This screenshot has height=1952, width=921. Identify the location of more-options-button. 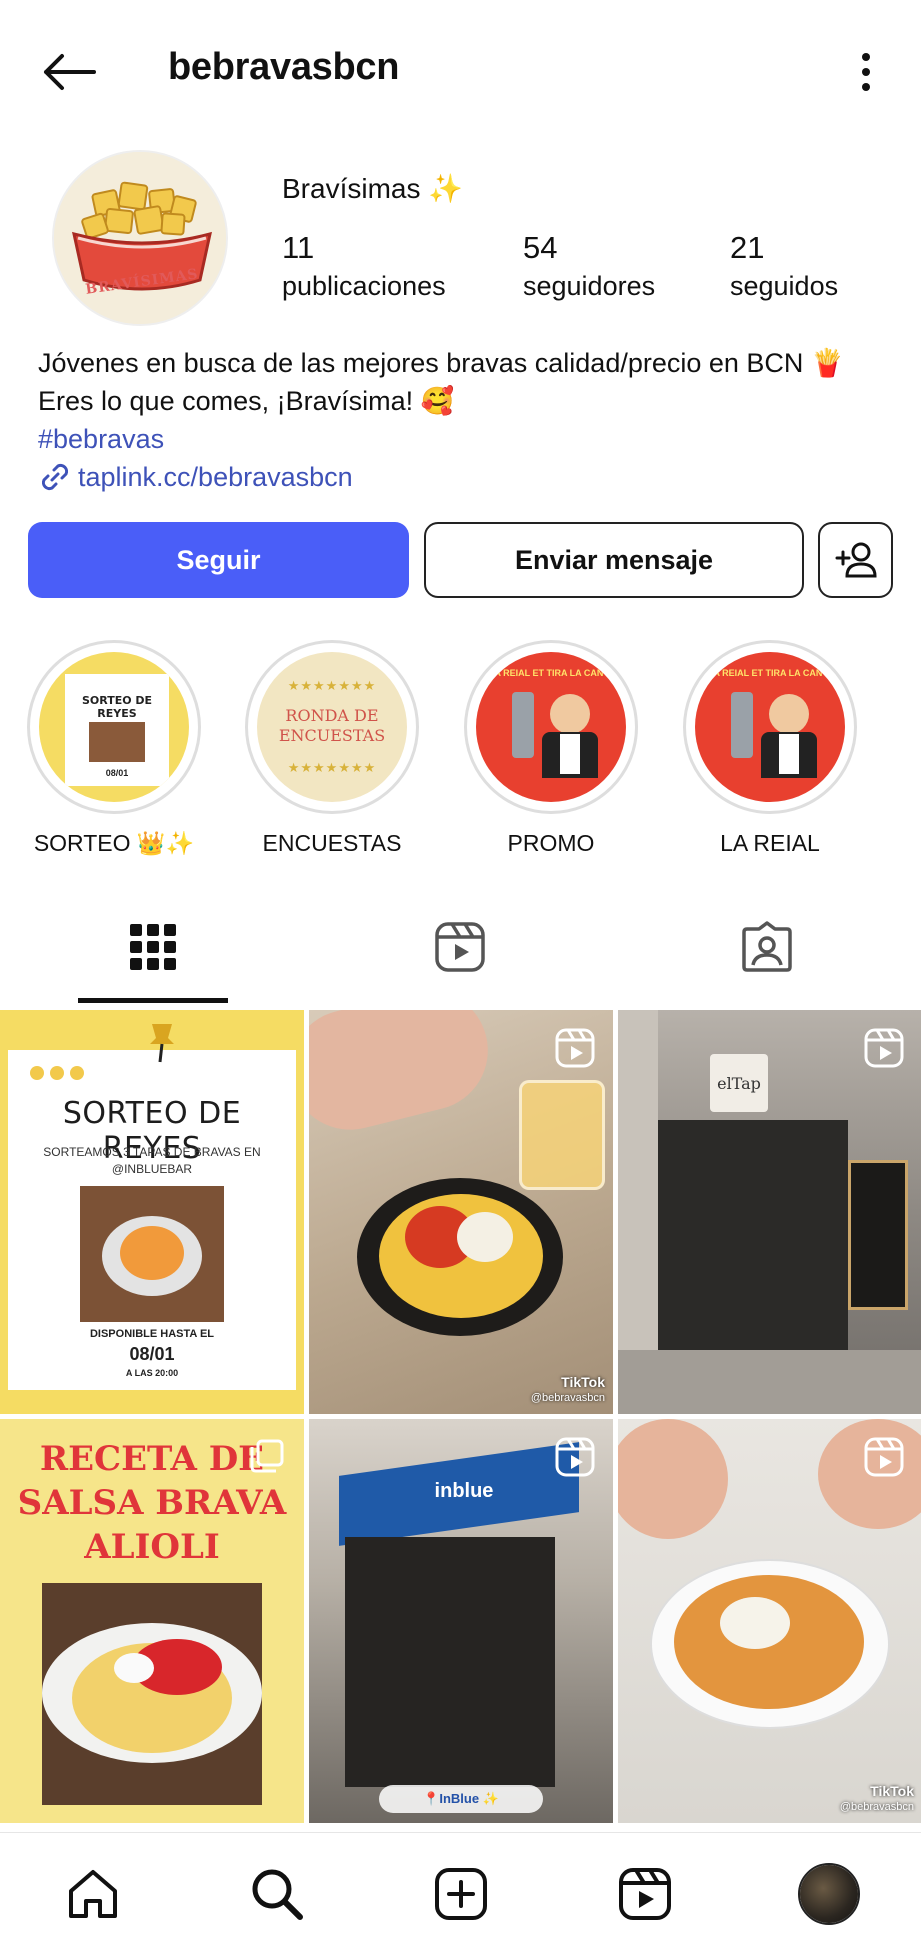
(866, 72).